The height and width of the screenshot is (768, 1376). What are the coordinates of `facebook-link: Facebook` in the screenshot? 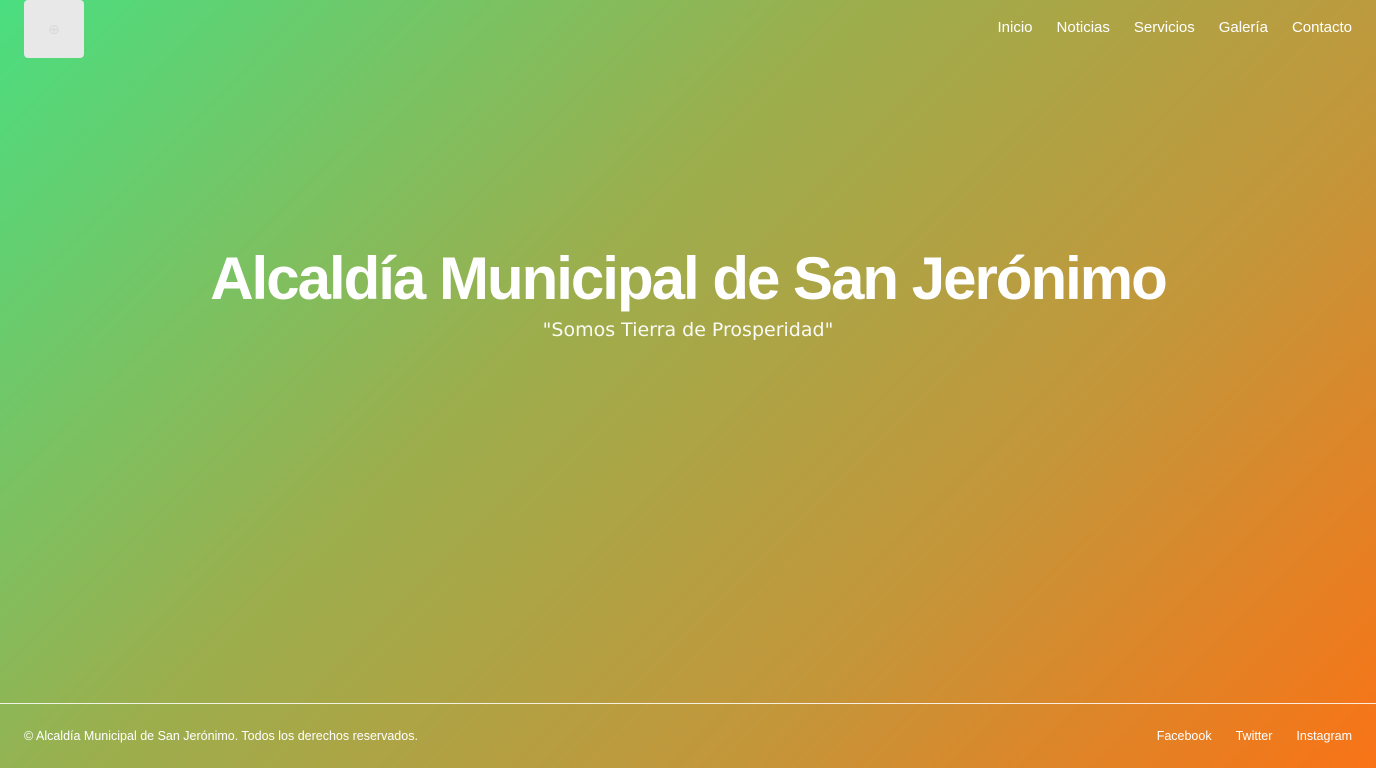 It's located at (1184, 736).